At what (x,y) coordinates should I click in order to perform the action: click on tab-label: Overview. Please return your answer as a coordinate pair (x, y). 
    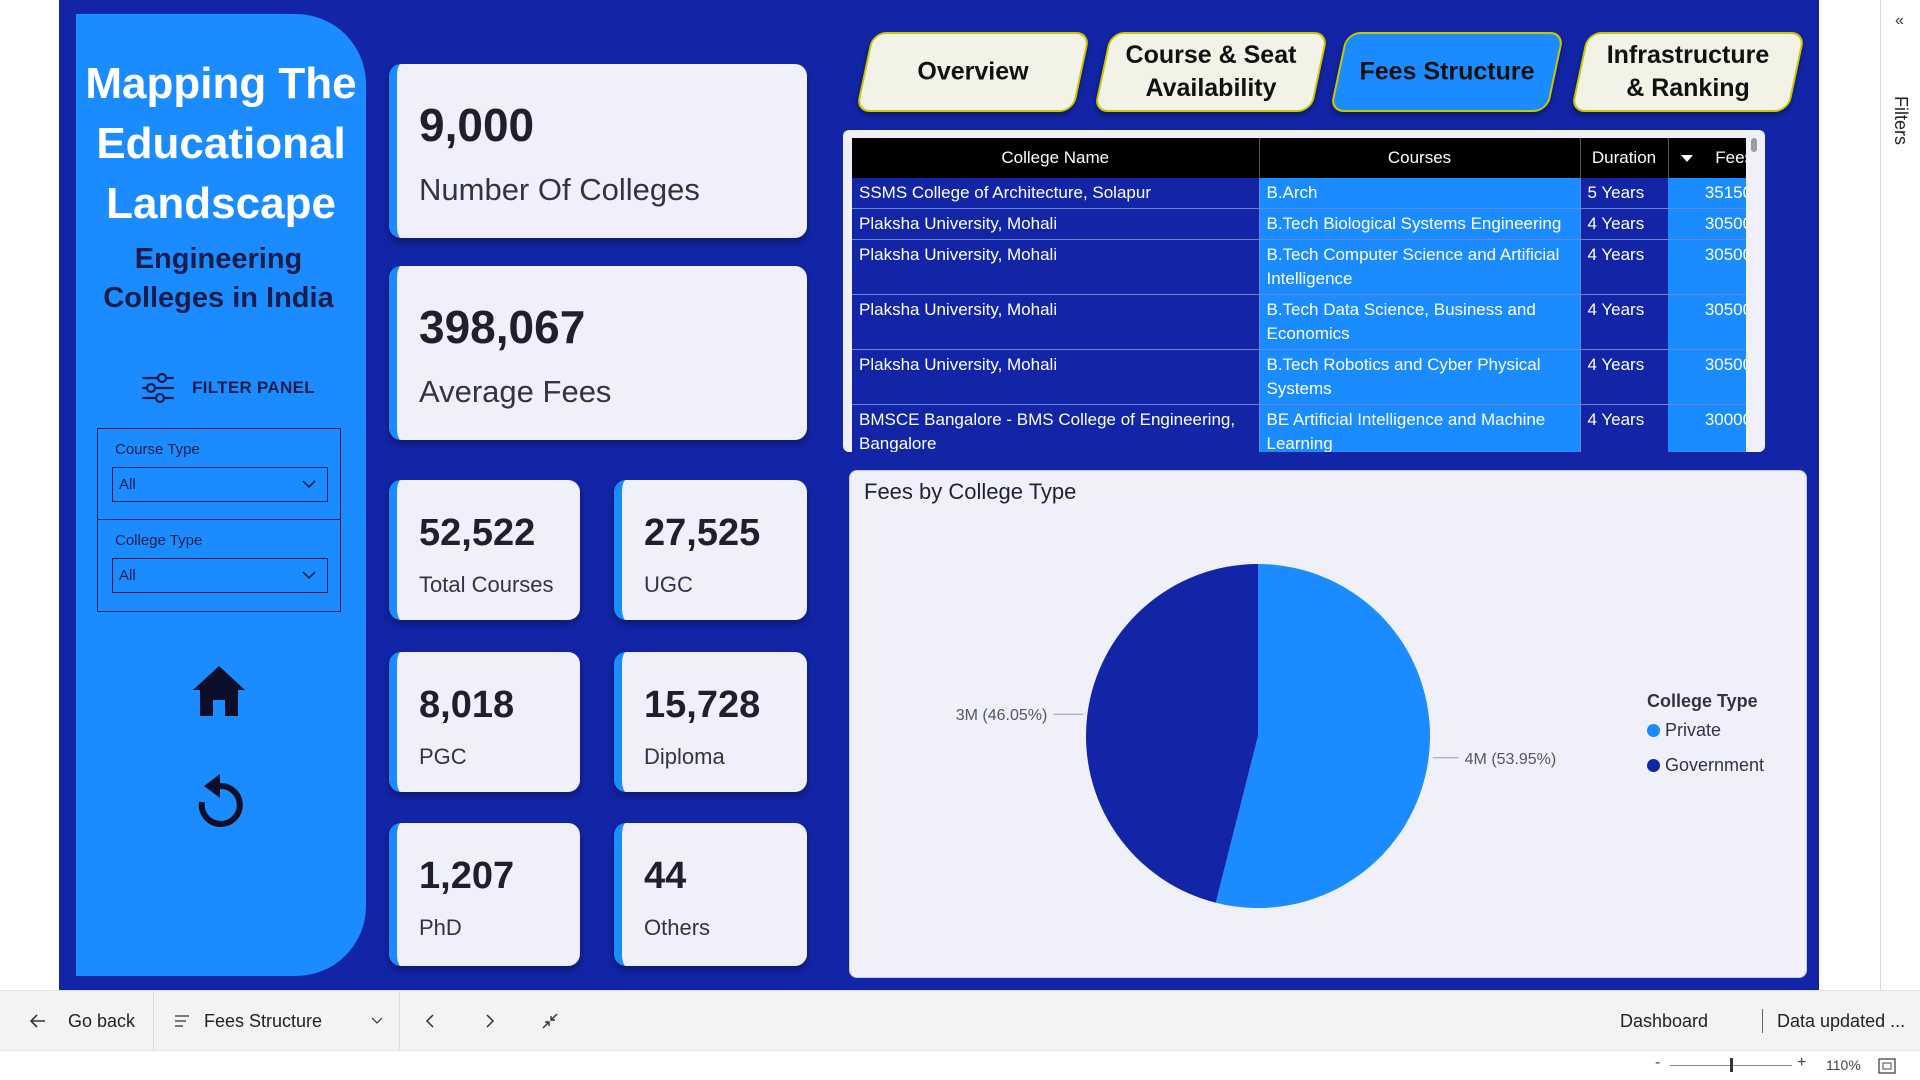
    Looking at the image, I should click on (973, 71).